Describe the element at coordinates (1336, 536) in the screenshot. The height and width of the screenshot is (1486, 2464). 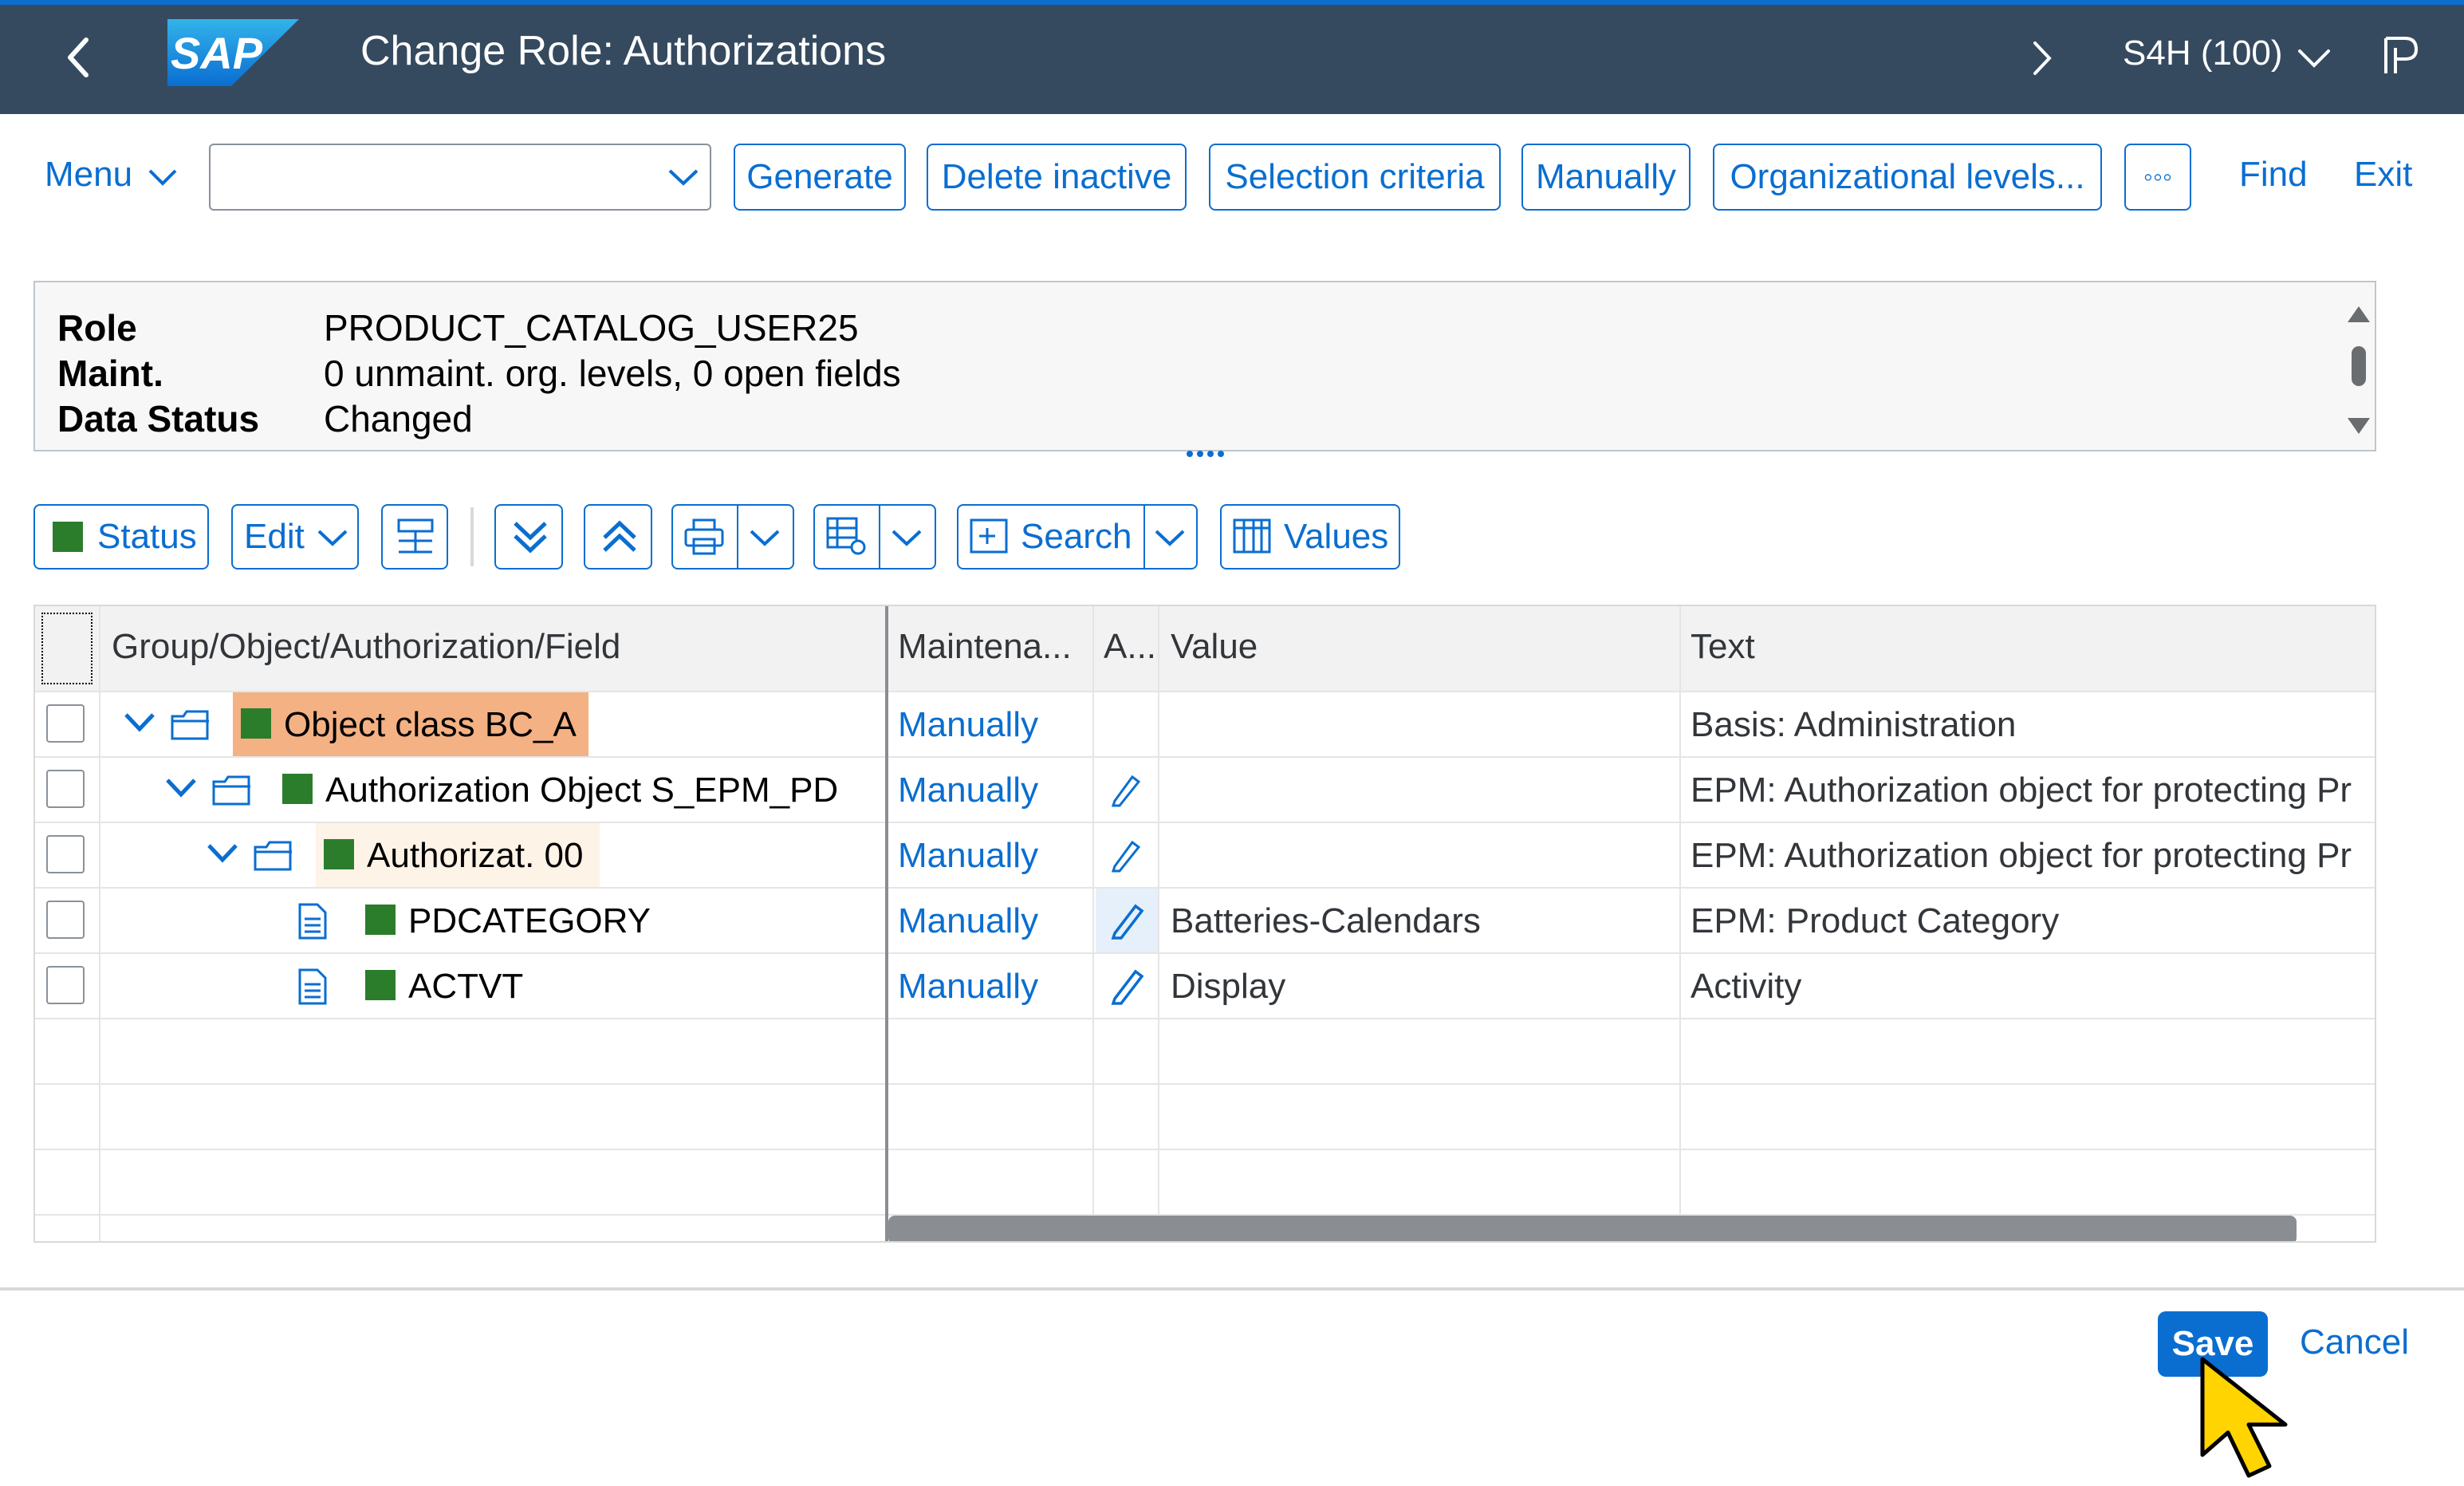
I see `values-label: Values` at that location.